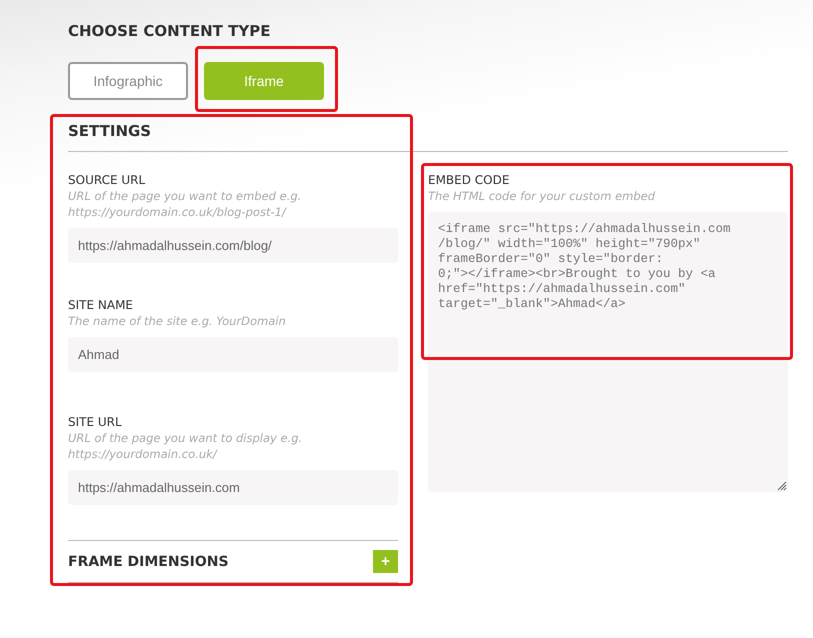  I want to click on field-label: EMBED CODE, so click(469, 180).